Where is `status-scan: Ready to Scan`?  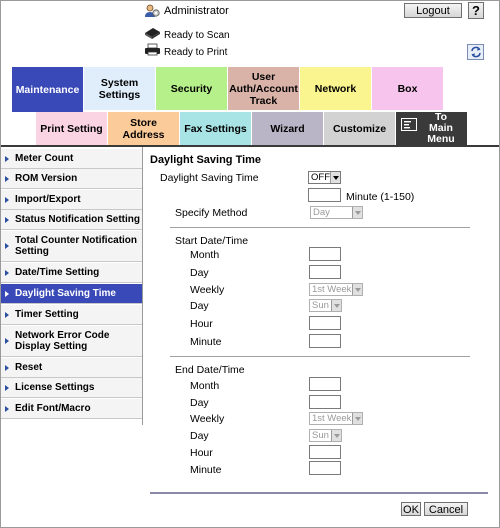
status-scan: Ready to Scan is located at coordinates (197, 35).